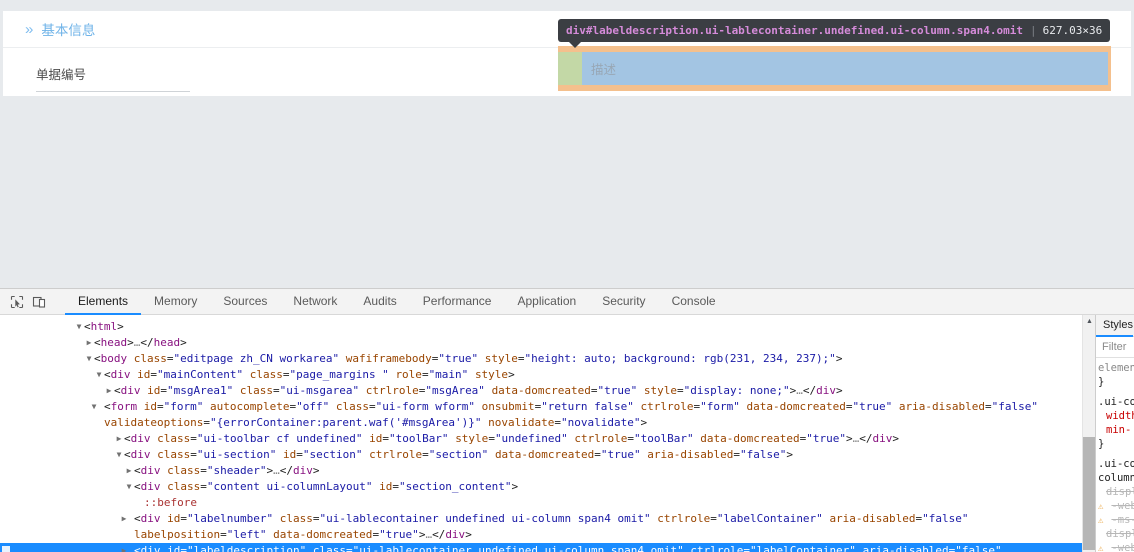  I want to click on highlight-margin-region, so click(570, 68).